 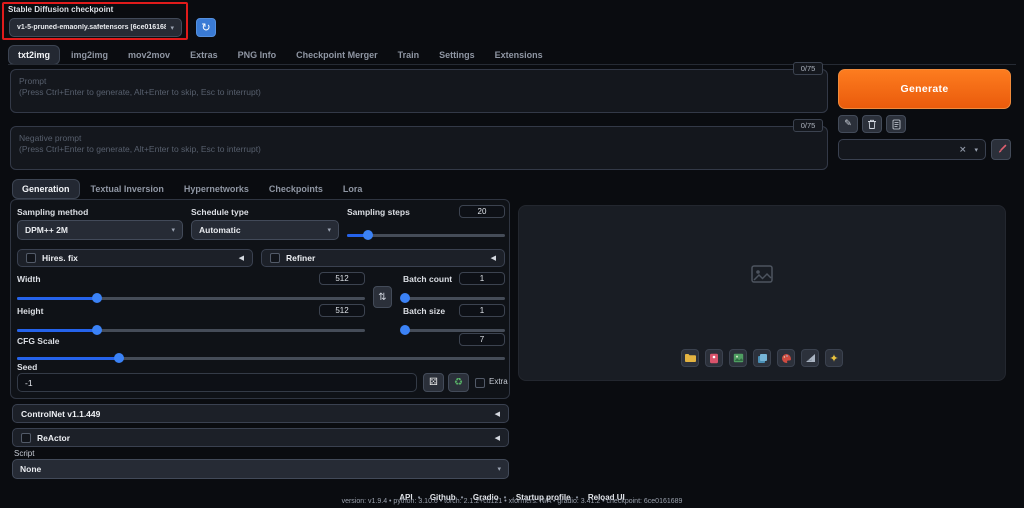 I want to click on styles-dropdown: × ▾, so click(x=912, y=149).